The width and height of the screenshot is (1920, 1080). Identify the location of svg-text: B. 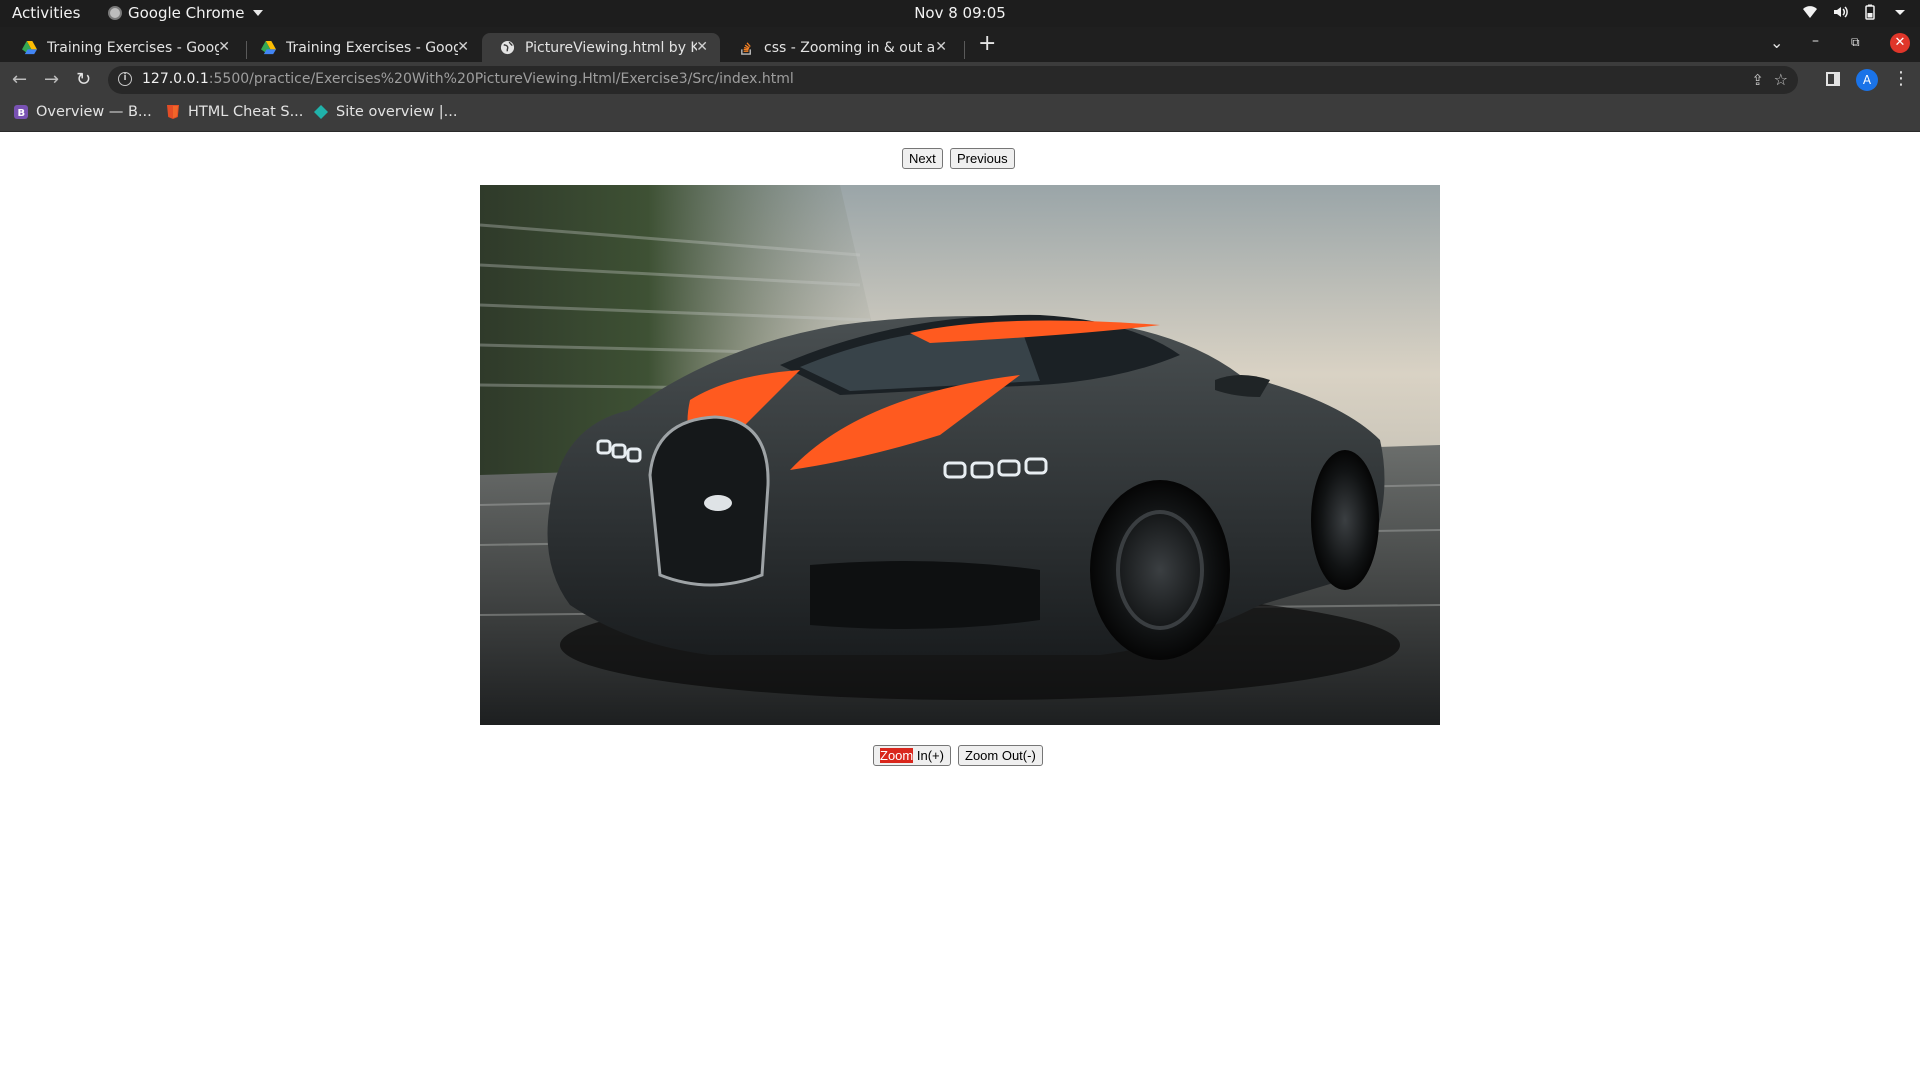
(22, 113).